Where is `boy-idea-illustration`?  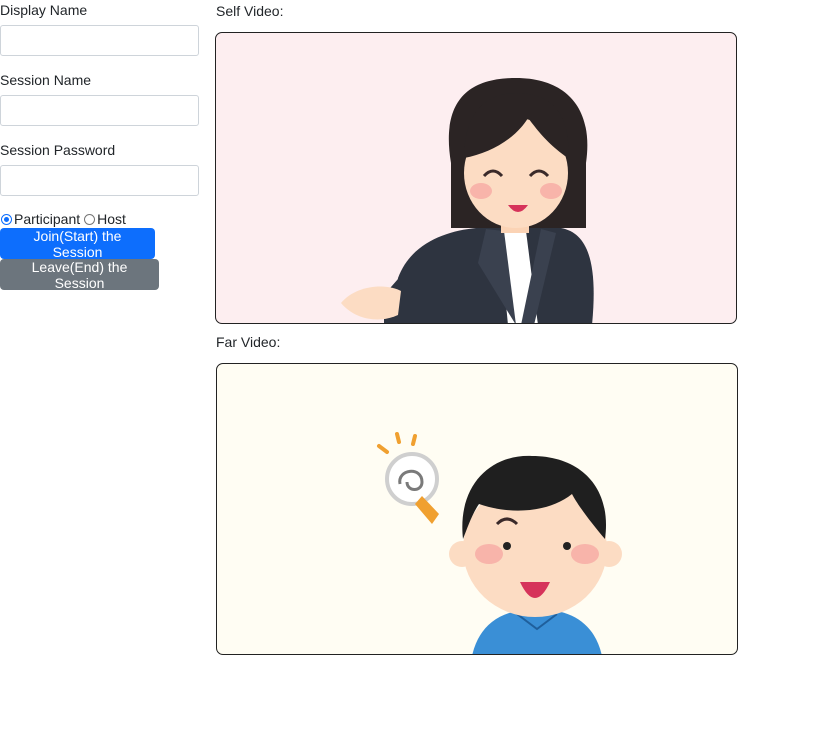 boy-idea-illustration is located at coordinates (499, 543).